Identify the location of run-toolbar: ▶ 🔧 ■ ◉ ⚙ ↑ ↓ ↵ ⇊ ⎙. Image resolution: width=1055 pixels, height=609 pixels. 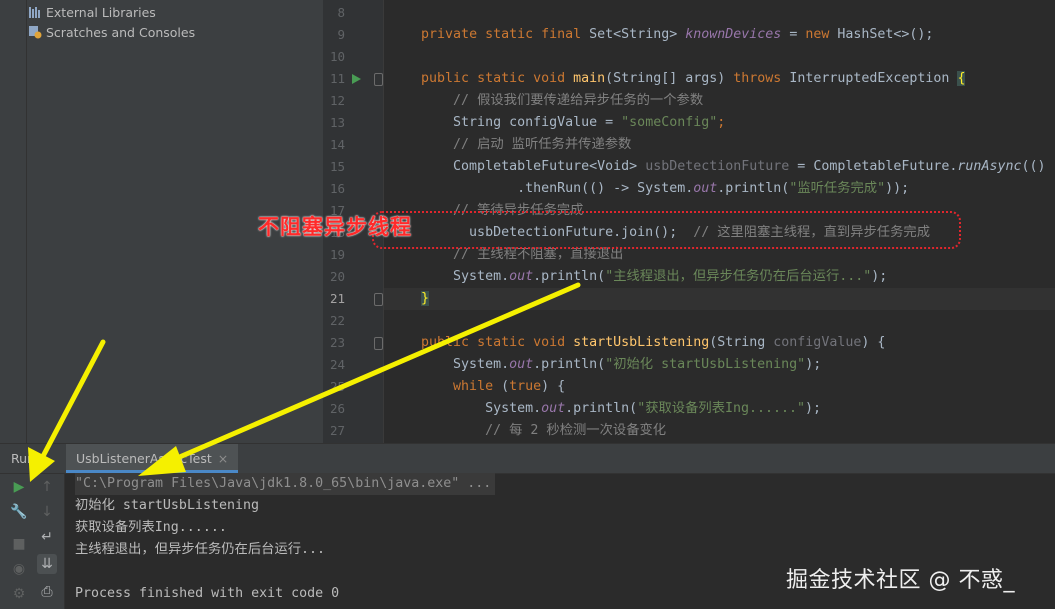
(32, 541).